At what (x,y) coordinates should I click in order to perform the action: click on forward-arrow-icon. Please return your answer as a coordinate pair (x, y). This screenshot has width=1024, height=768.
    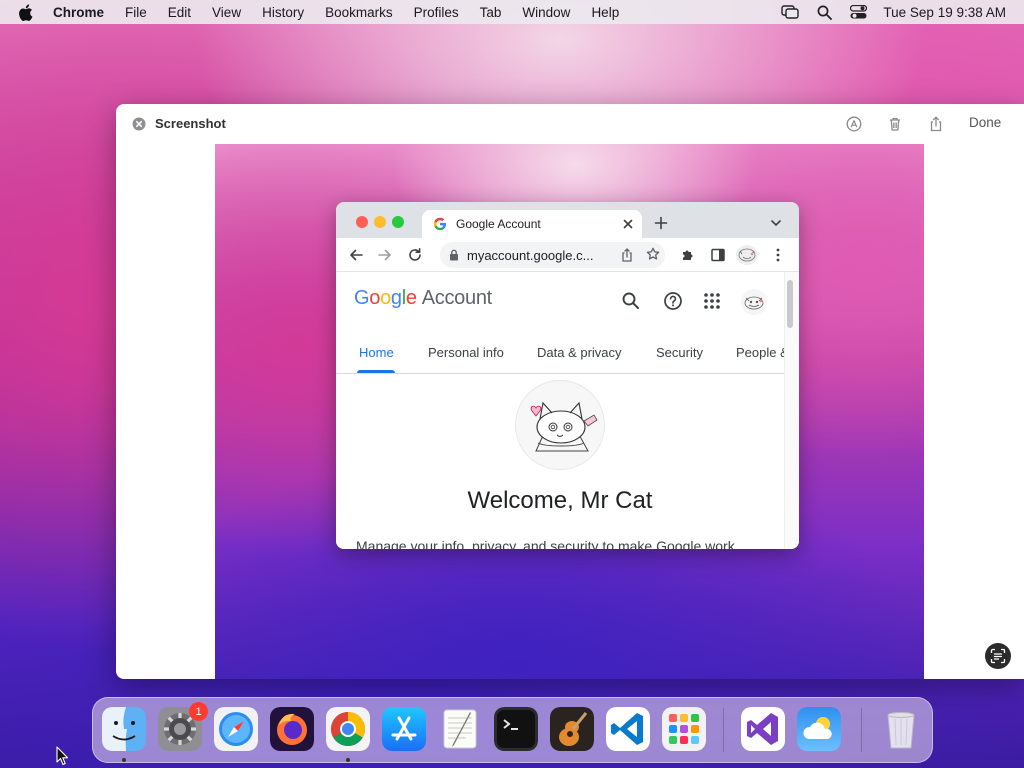
    Looking at the image, I should click on (385, 255).